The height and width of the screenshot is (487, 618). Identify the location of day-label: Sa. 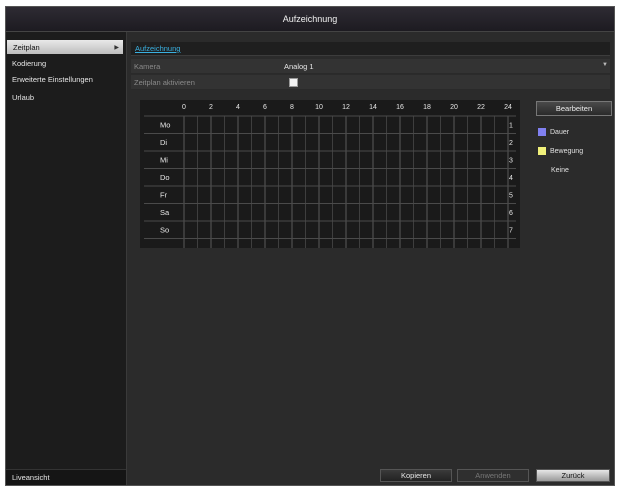
(165, 212).